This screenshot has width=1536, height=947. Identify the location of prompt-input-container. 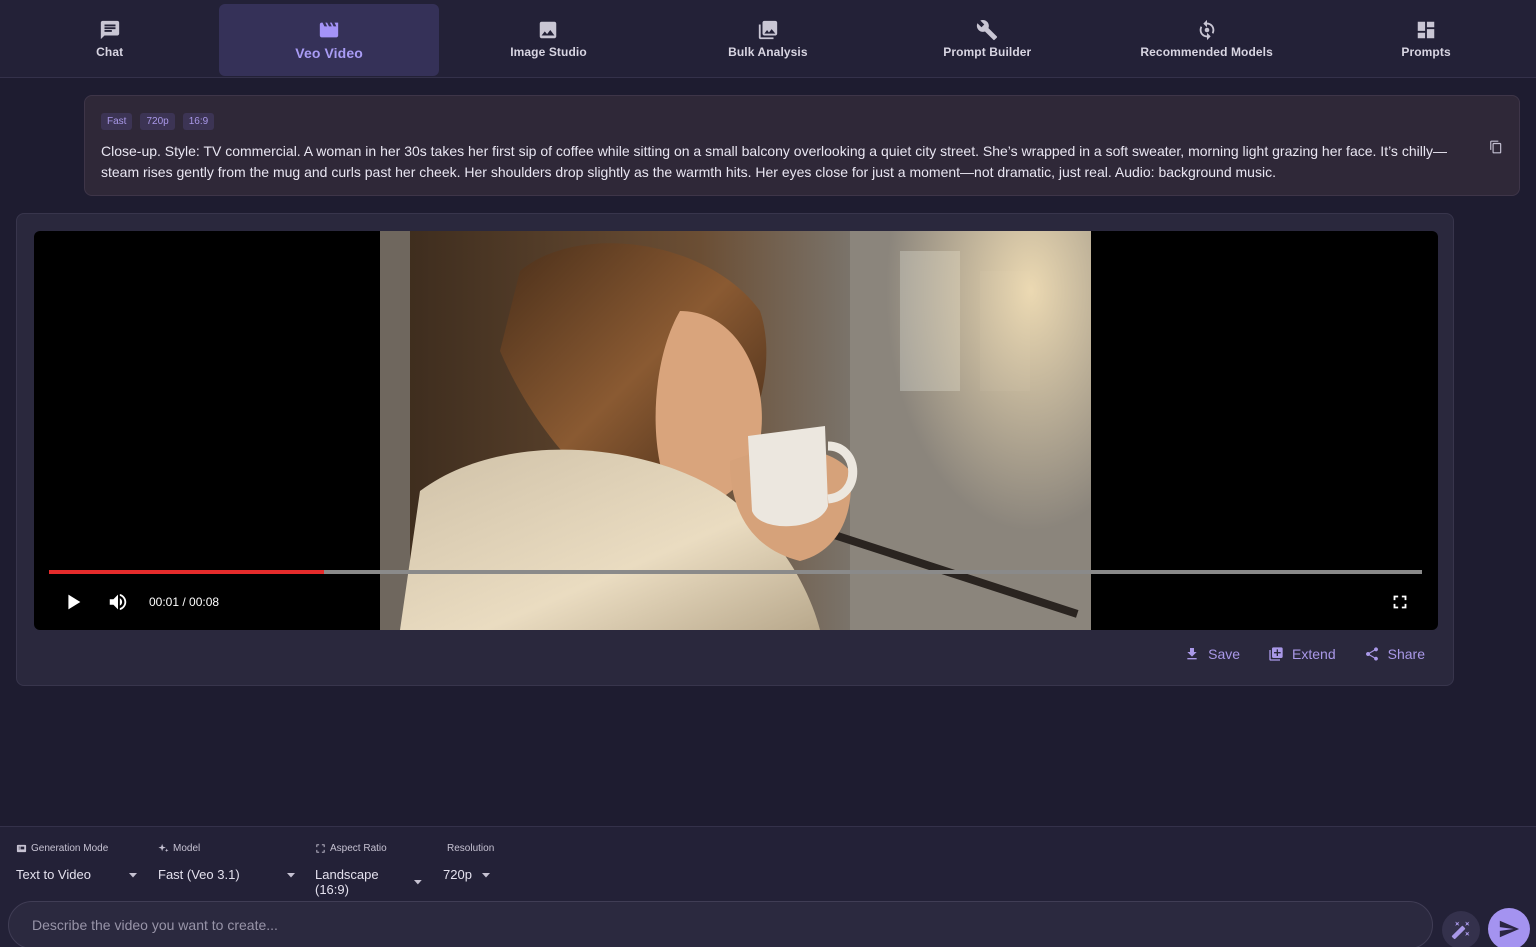
(720, 924).